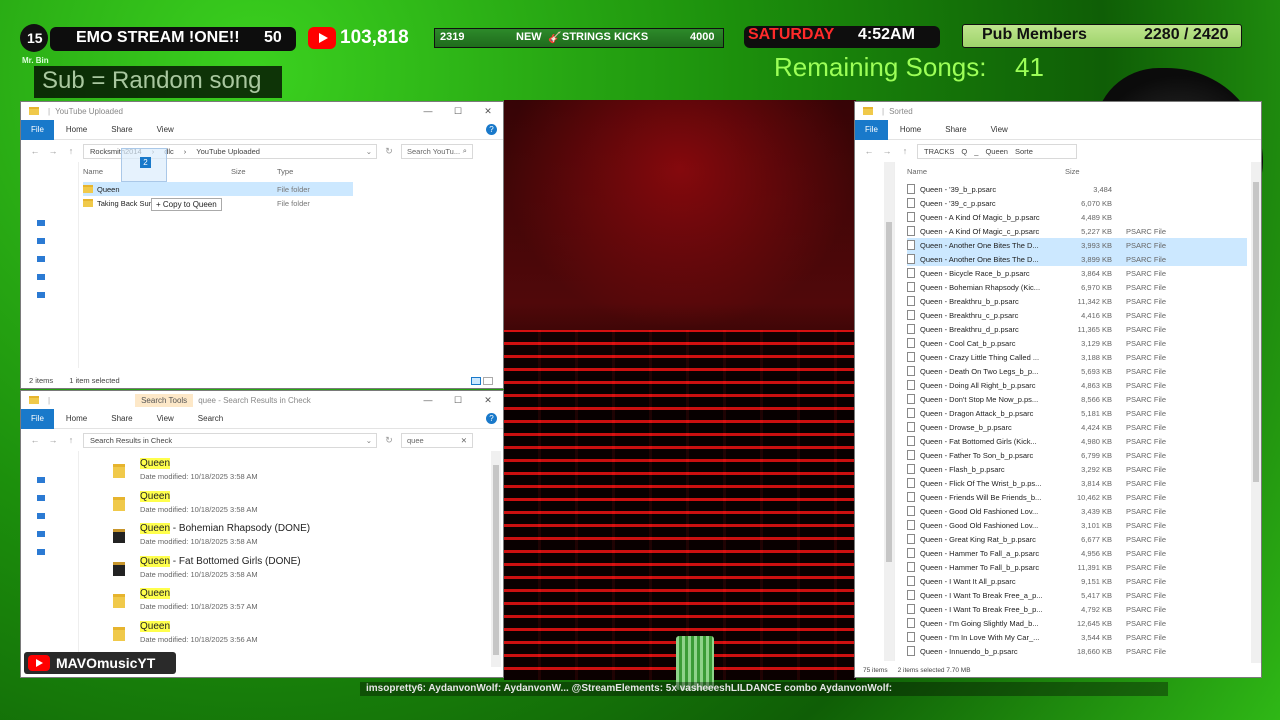 This screenshot has width=1280, height=720. Describe the element at coordinates (482, 381) in the screenshot. I see `view-switcher` at that location.